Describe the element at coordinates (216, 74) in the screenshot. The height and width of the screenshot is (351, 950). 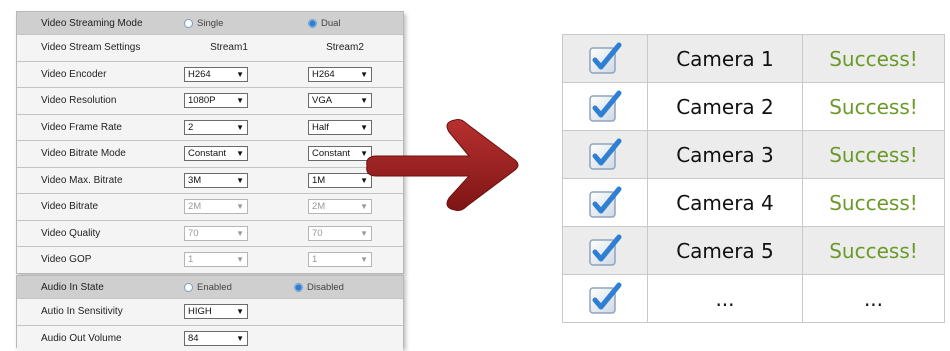
I see `dropdown-select: H264 ▼` at that location.